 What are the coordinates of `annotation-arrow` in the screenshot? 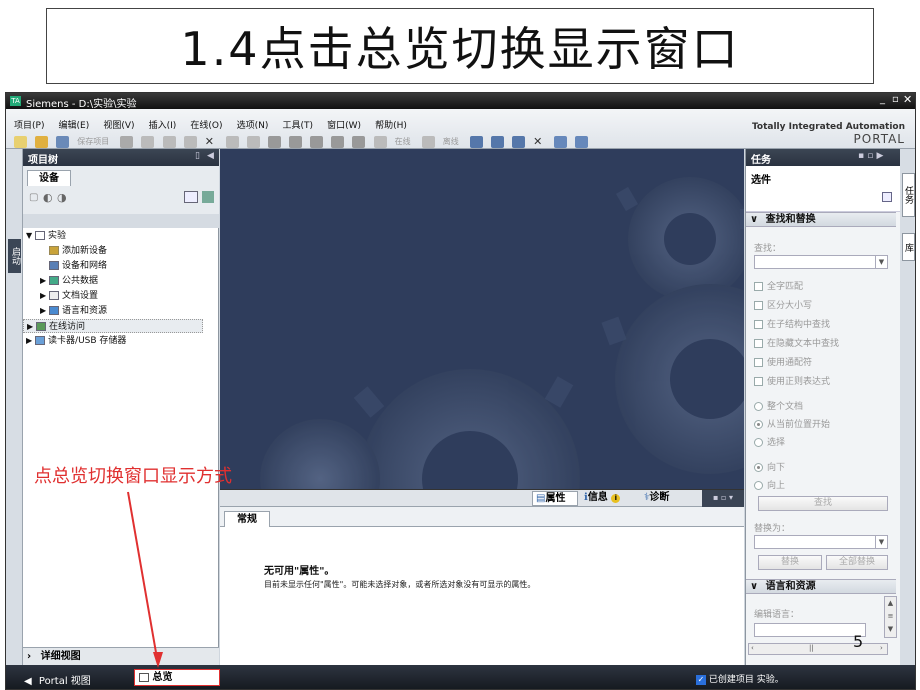 It's located at (145, 579).